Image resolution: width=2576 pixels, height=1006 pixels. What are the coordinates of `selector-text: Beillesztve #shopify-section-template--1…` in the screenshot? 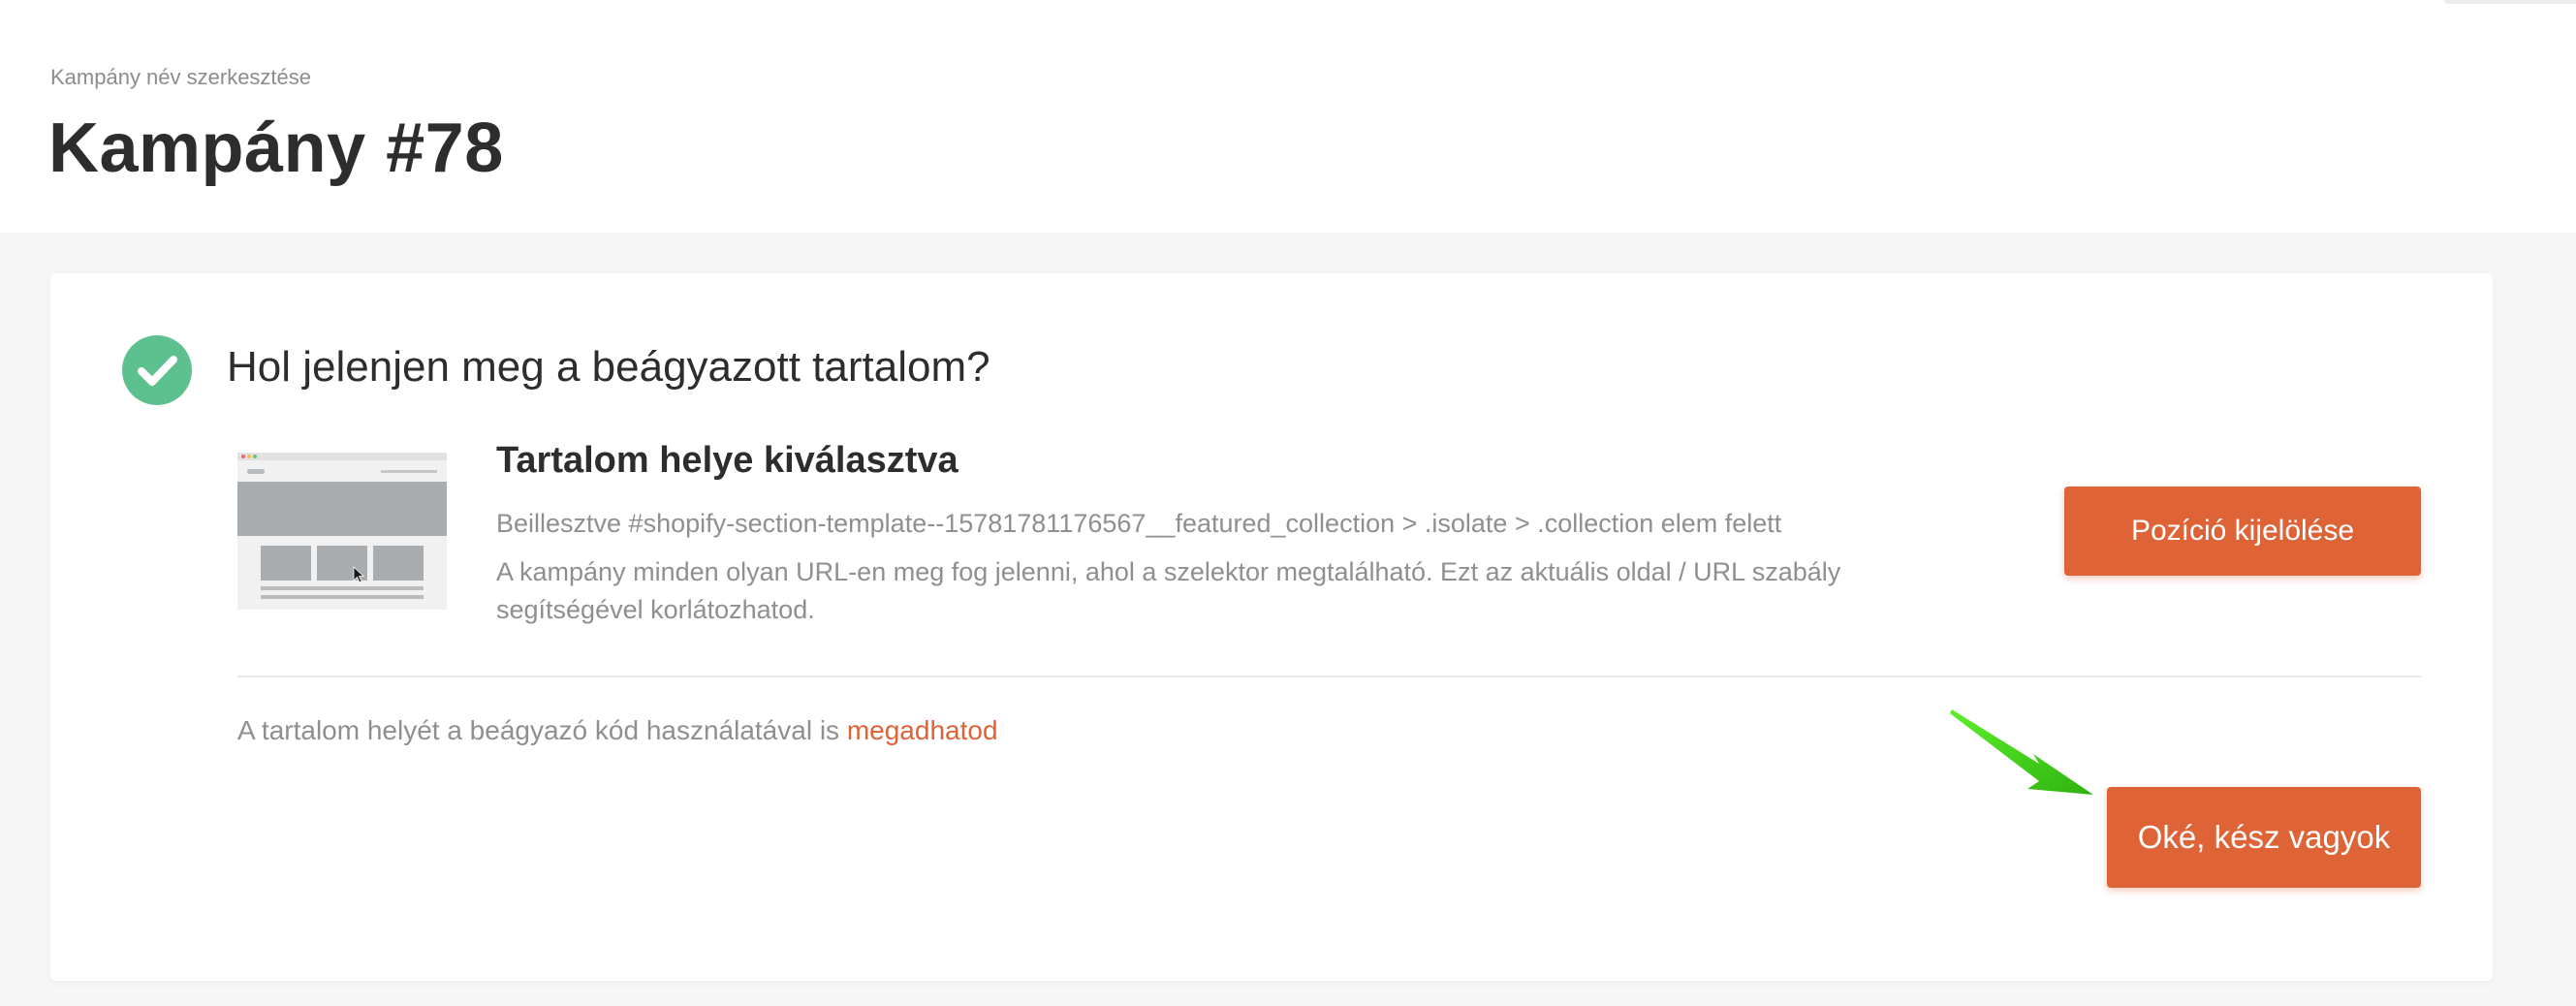 It's located at (1139, 523).